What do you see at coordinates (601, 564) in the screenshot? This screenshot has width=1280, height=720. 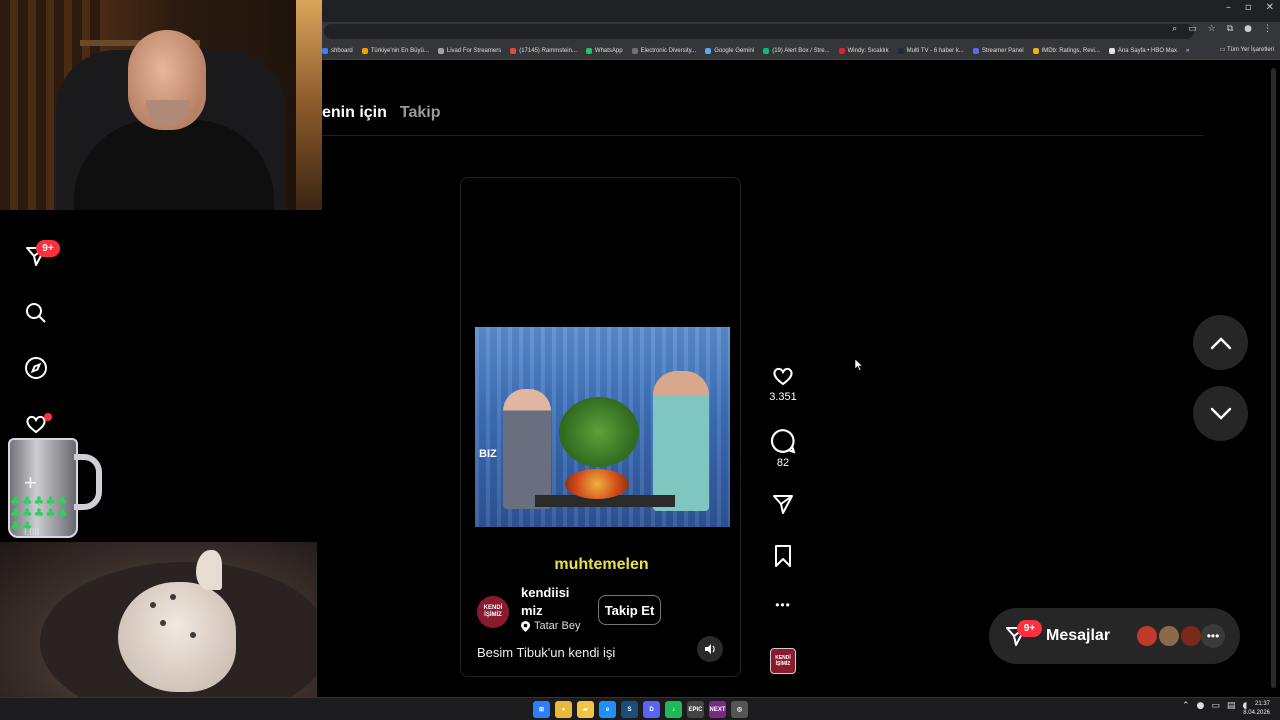 I see `video-caption: muhtemelen` at bounding box center [601, 564].